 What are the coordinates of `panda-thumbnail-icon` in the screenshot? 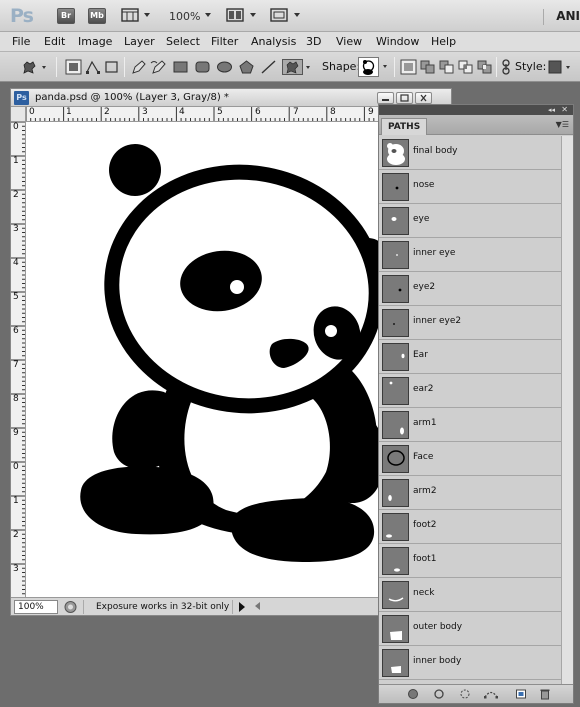 It's located at (396, 154).